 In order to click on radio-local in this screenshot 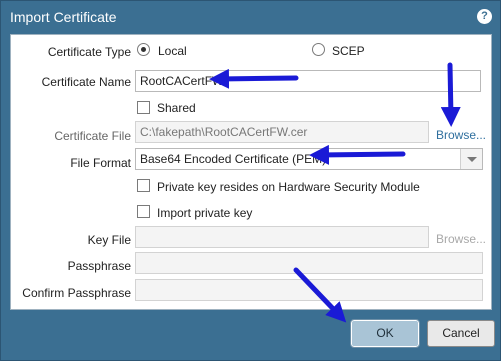, I will do `click(143, 49)`.